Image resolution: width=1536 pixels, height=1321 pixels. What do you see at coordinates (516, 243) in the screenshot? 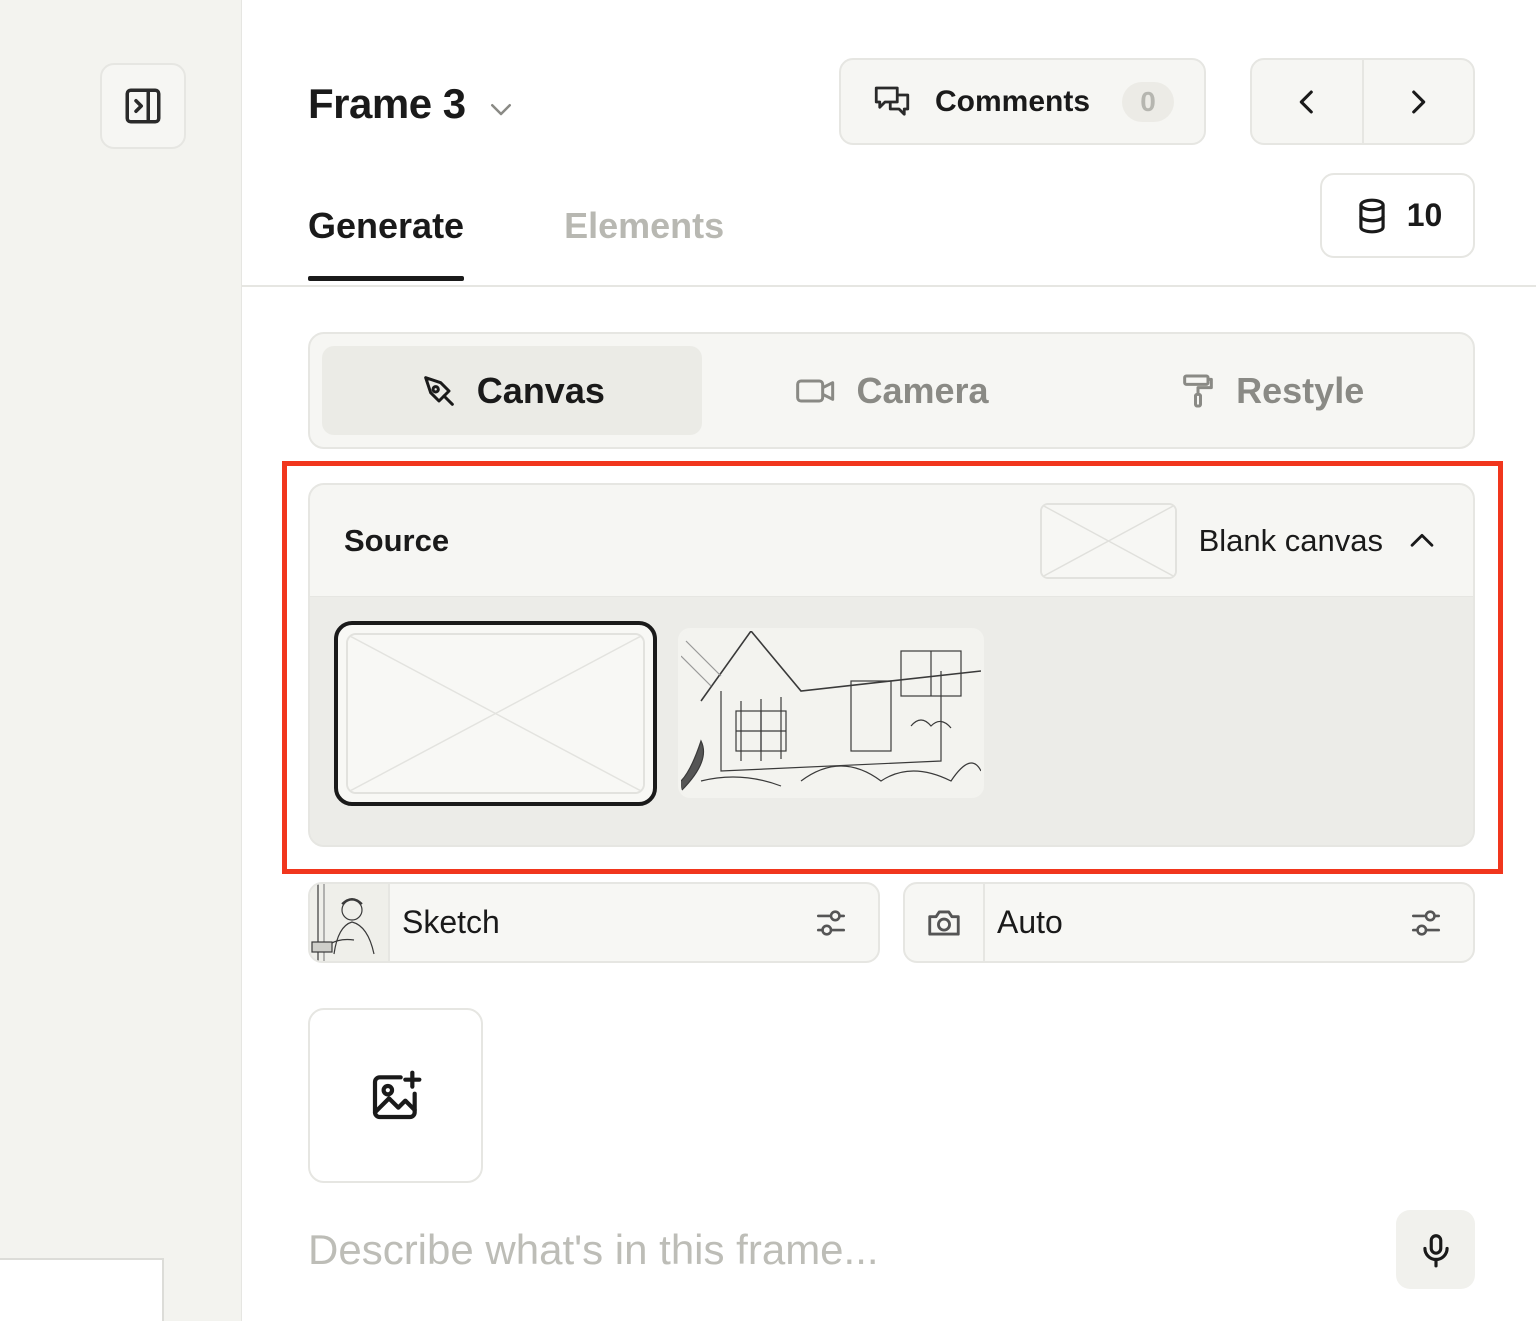
I see `panel-tabs: Generate Elements` at bounding box center [516, 243].